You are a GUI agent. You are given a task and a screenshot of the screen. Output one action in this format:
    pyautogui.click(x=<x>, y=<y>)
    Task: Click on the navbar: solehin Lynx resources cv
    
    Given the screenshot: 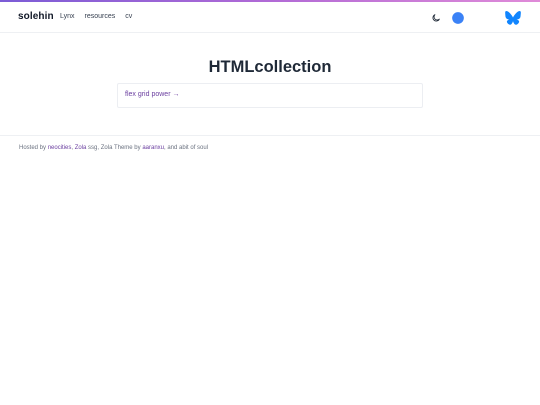 What is the action you would take?
    pyautogui.click(x=270, y=17)
    